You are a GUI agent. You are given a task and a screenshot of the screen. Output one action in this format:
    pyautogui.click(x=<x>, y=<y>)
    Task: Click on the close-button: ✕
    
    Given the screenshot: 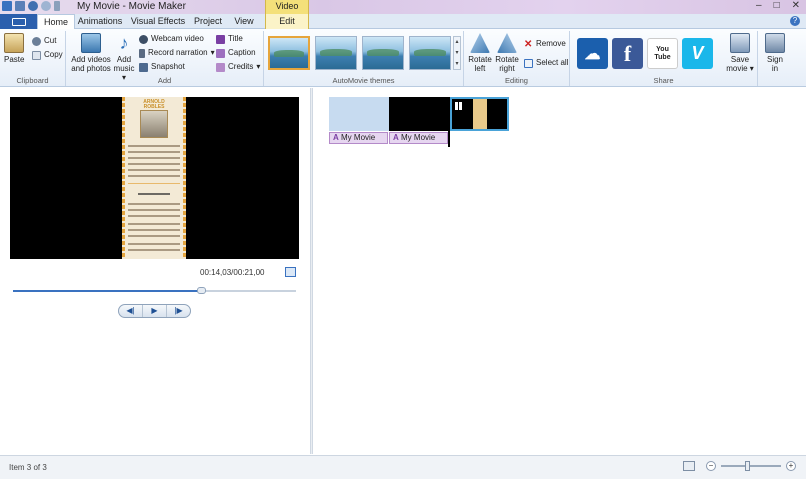 What is the action you would take?
    pyautogui.click(x=796, y=6)
    